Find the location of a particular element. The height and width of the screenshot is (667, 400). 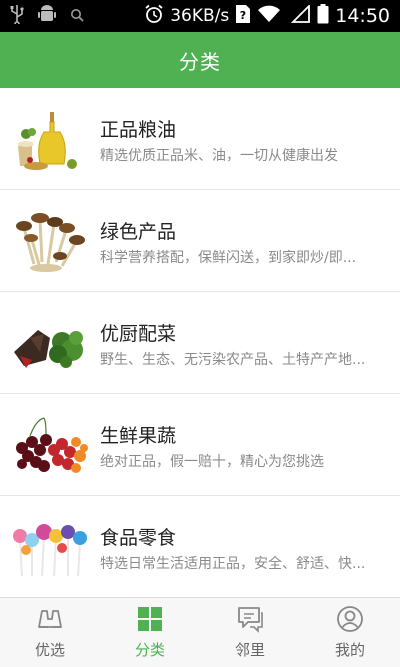

tab-label: 我的 is located at coordinates (349, 650).